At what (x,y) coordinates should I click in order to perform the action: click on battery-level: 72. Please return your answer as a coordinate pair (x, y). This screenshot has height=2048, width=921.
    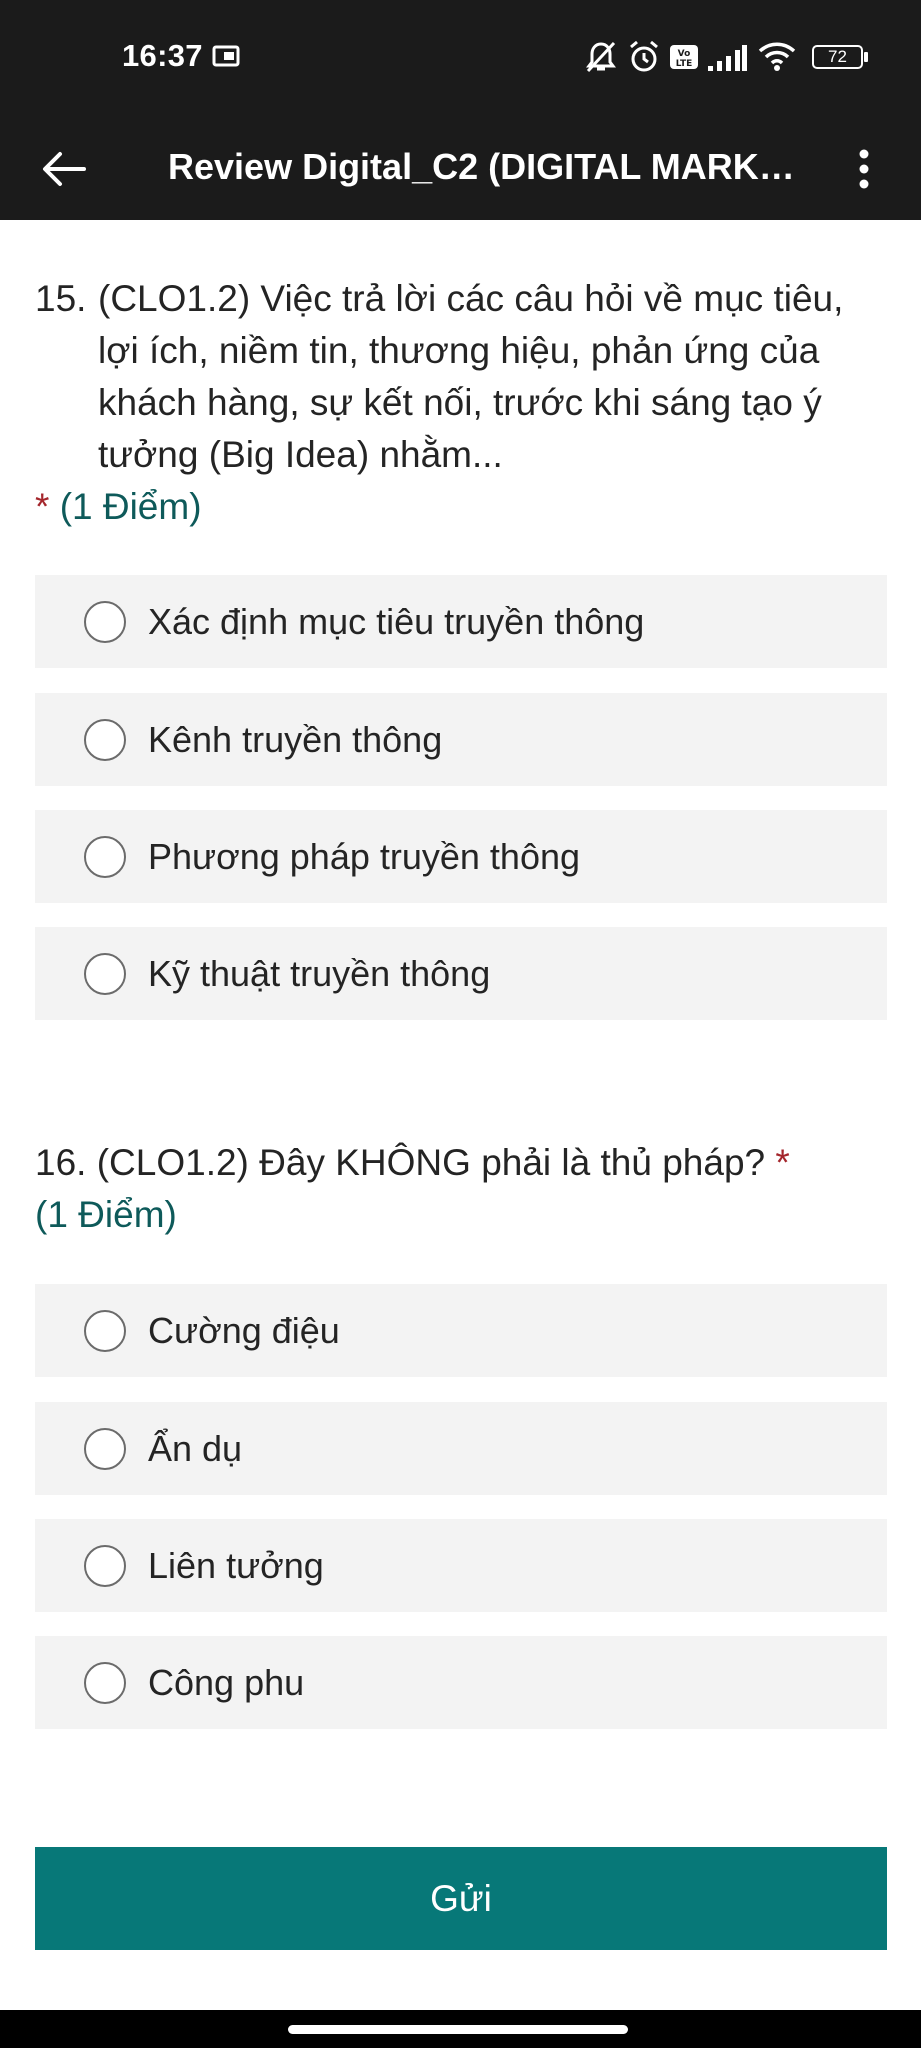
    Looking at the image, I should click on (837, 56).